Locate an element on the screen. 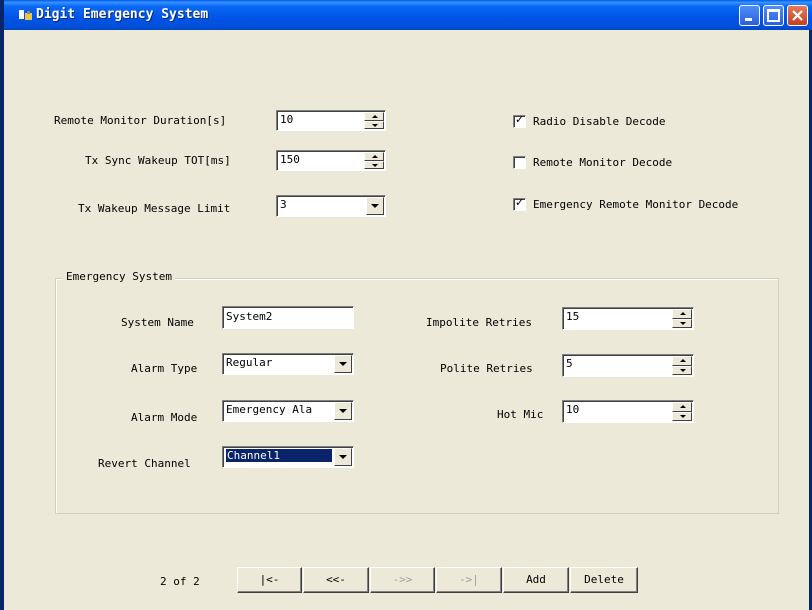  group-title: Emergency System is located at coordinates (119, 276).